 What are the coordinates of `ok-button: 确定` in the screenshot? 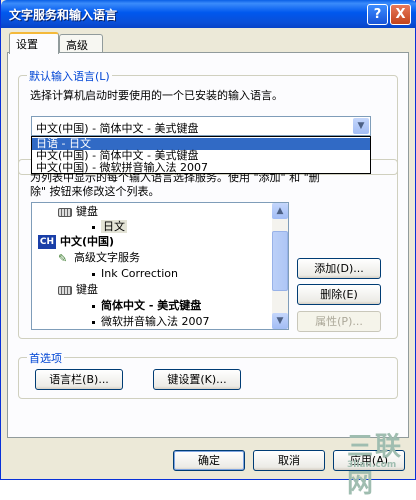 It's located at (209, 460).